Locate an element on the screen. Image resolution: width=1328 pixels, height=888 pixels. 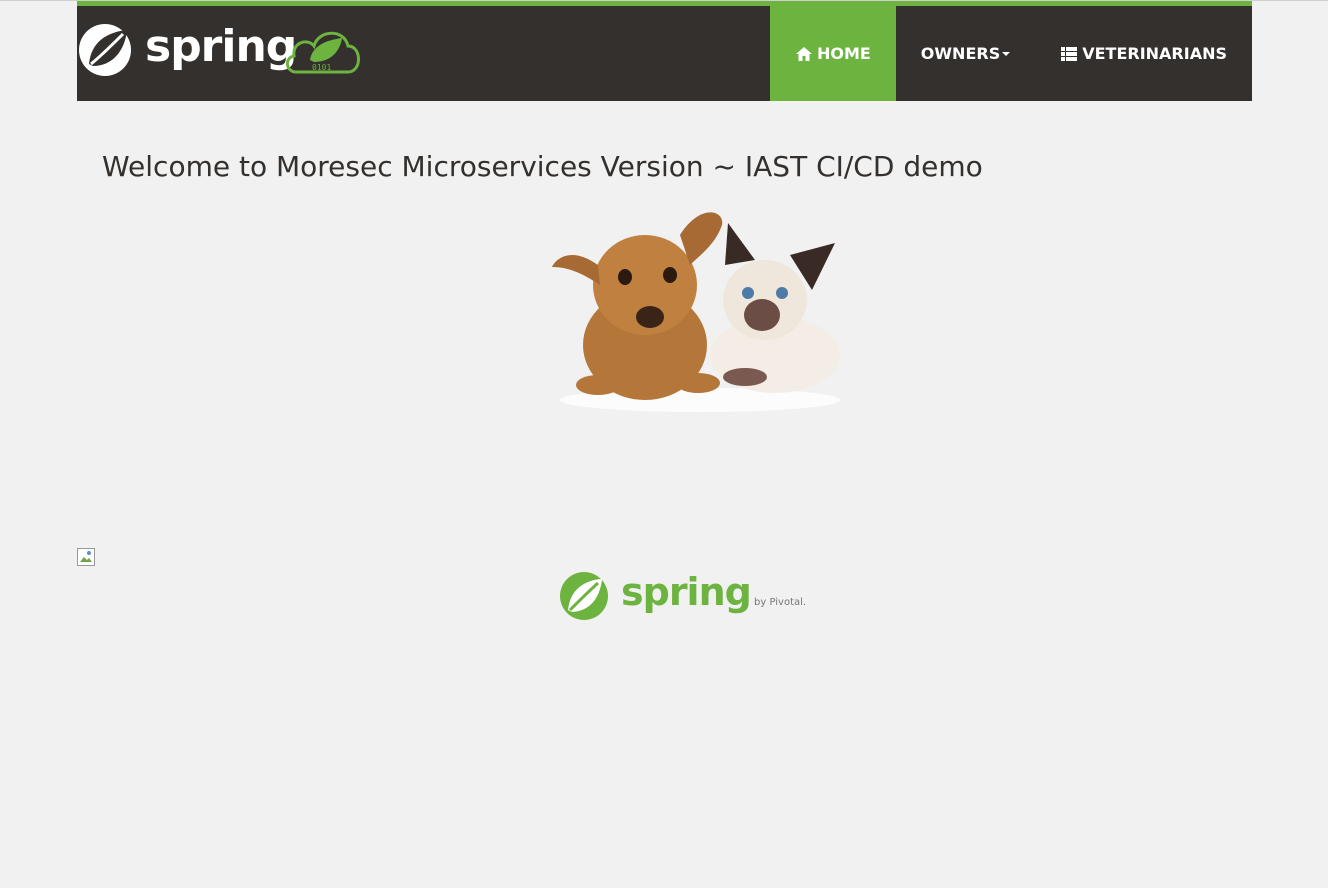
cloud-digits: 0101 is located at coordinates (321, 67).